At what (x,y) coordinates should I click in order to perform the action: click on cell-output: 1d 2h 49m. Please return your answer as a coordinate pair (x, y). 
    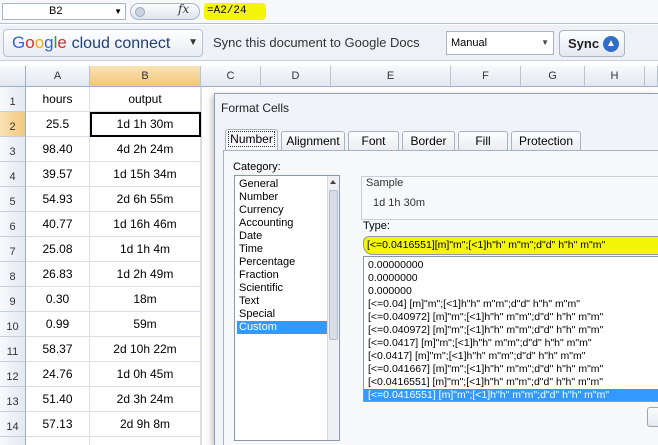
    Looking at the image, I should click on (145, 274).